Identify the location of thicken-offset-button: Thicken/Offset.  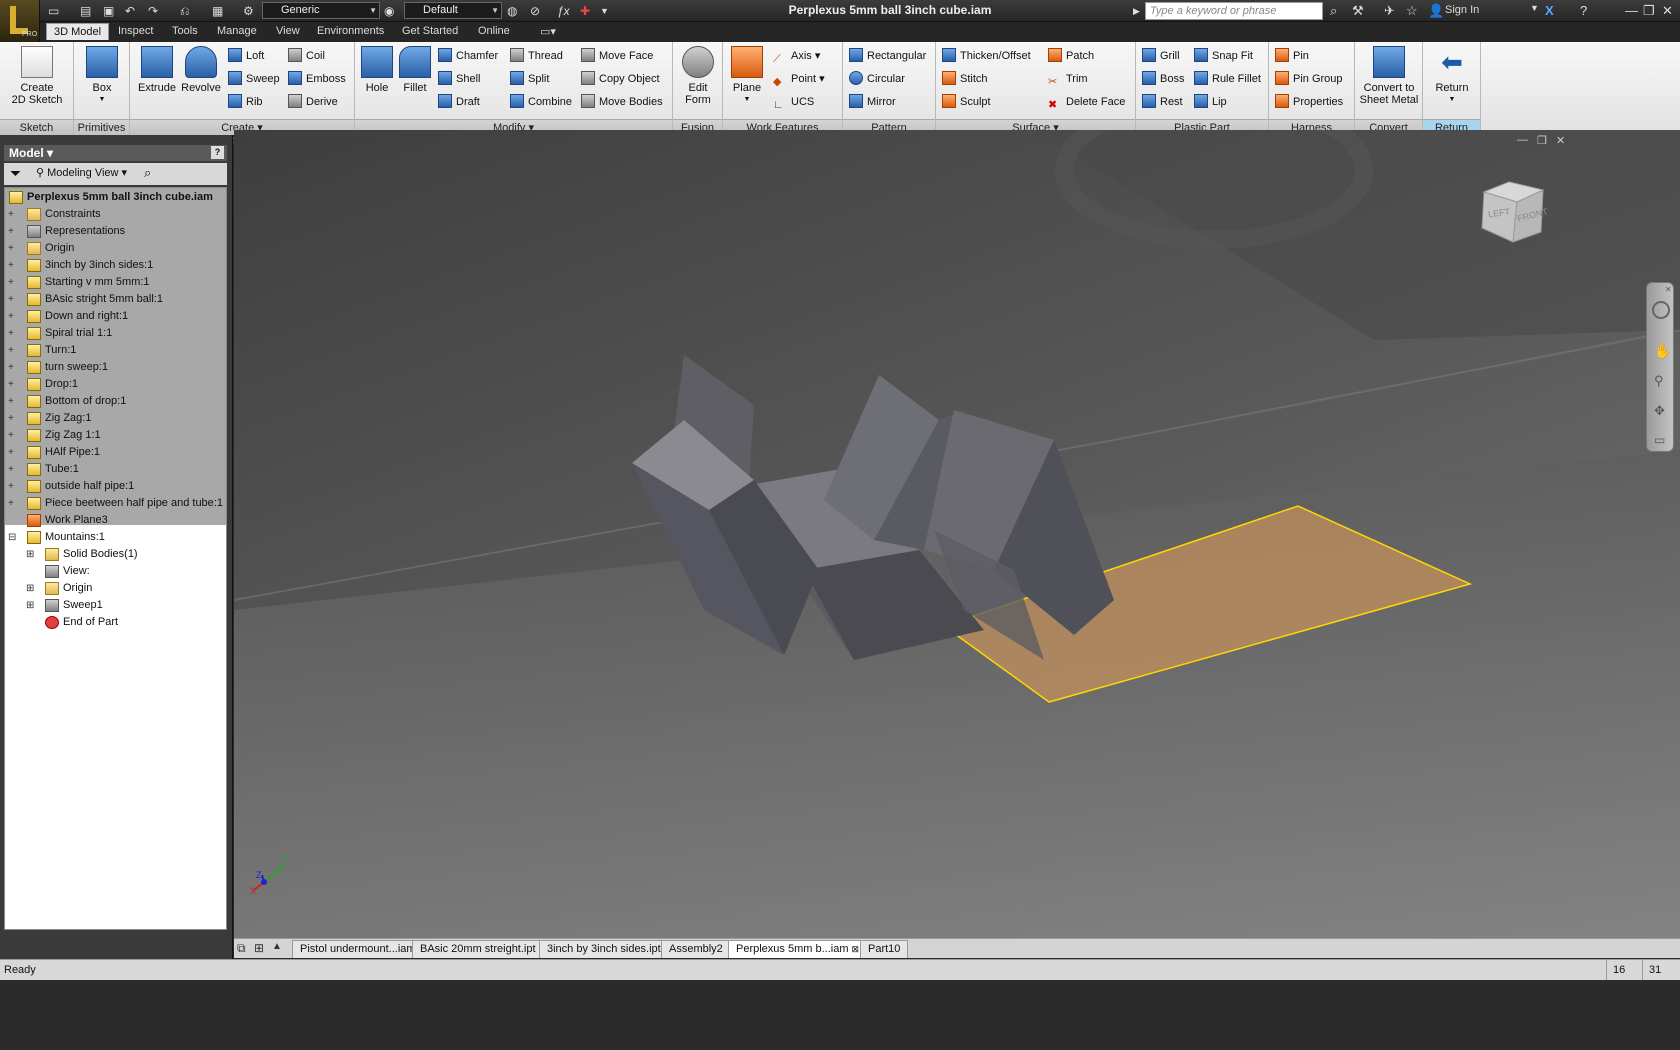
(986, 56).